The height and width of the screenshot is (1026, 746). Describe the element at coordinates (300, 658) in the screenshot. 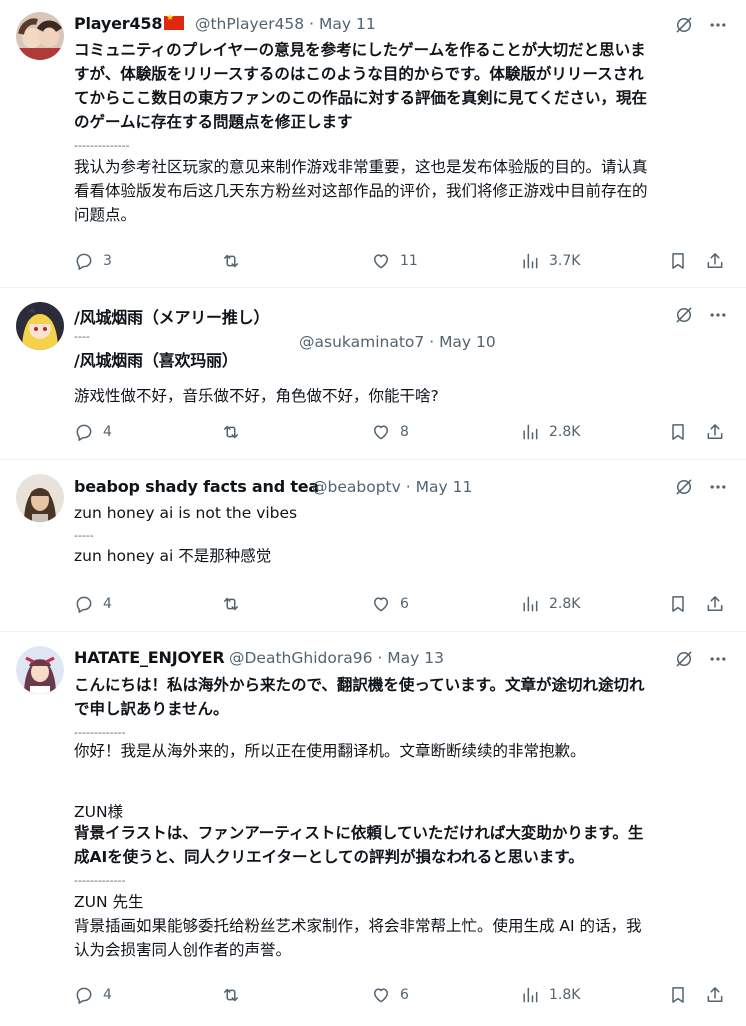

I see `author-handle: @DeathGhidora96` at that location.